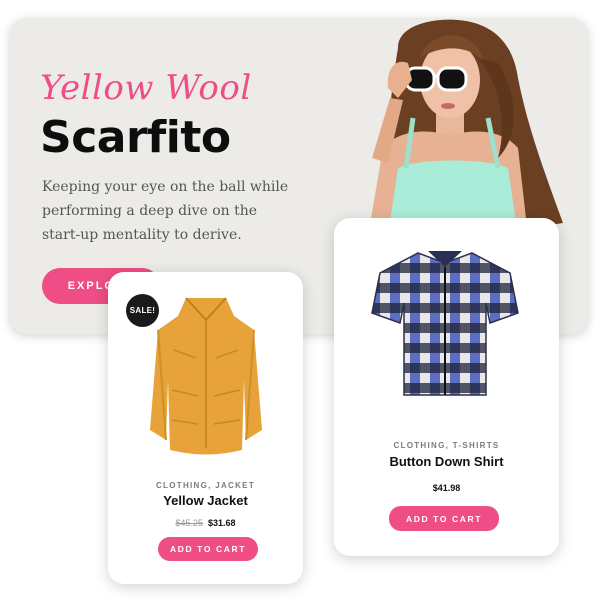  I want to click on old-price: $45.25, so click(189, 523).